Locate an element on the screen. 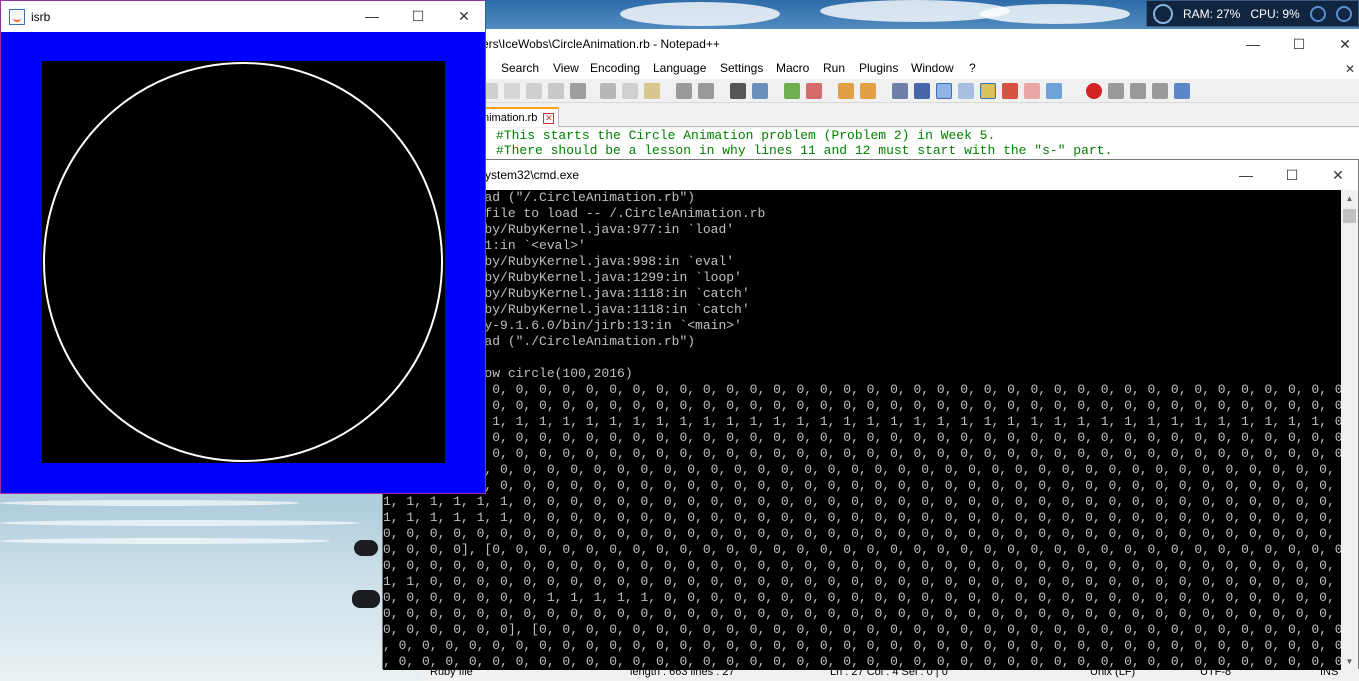 The width and height of the screenshot is (1359, 681). resource-meter: RAM: 27% CPU: 9% is located at coordinates (1252, 13).